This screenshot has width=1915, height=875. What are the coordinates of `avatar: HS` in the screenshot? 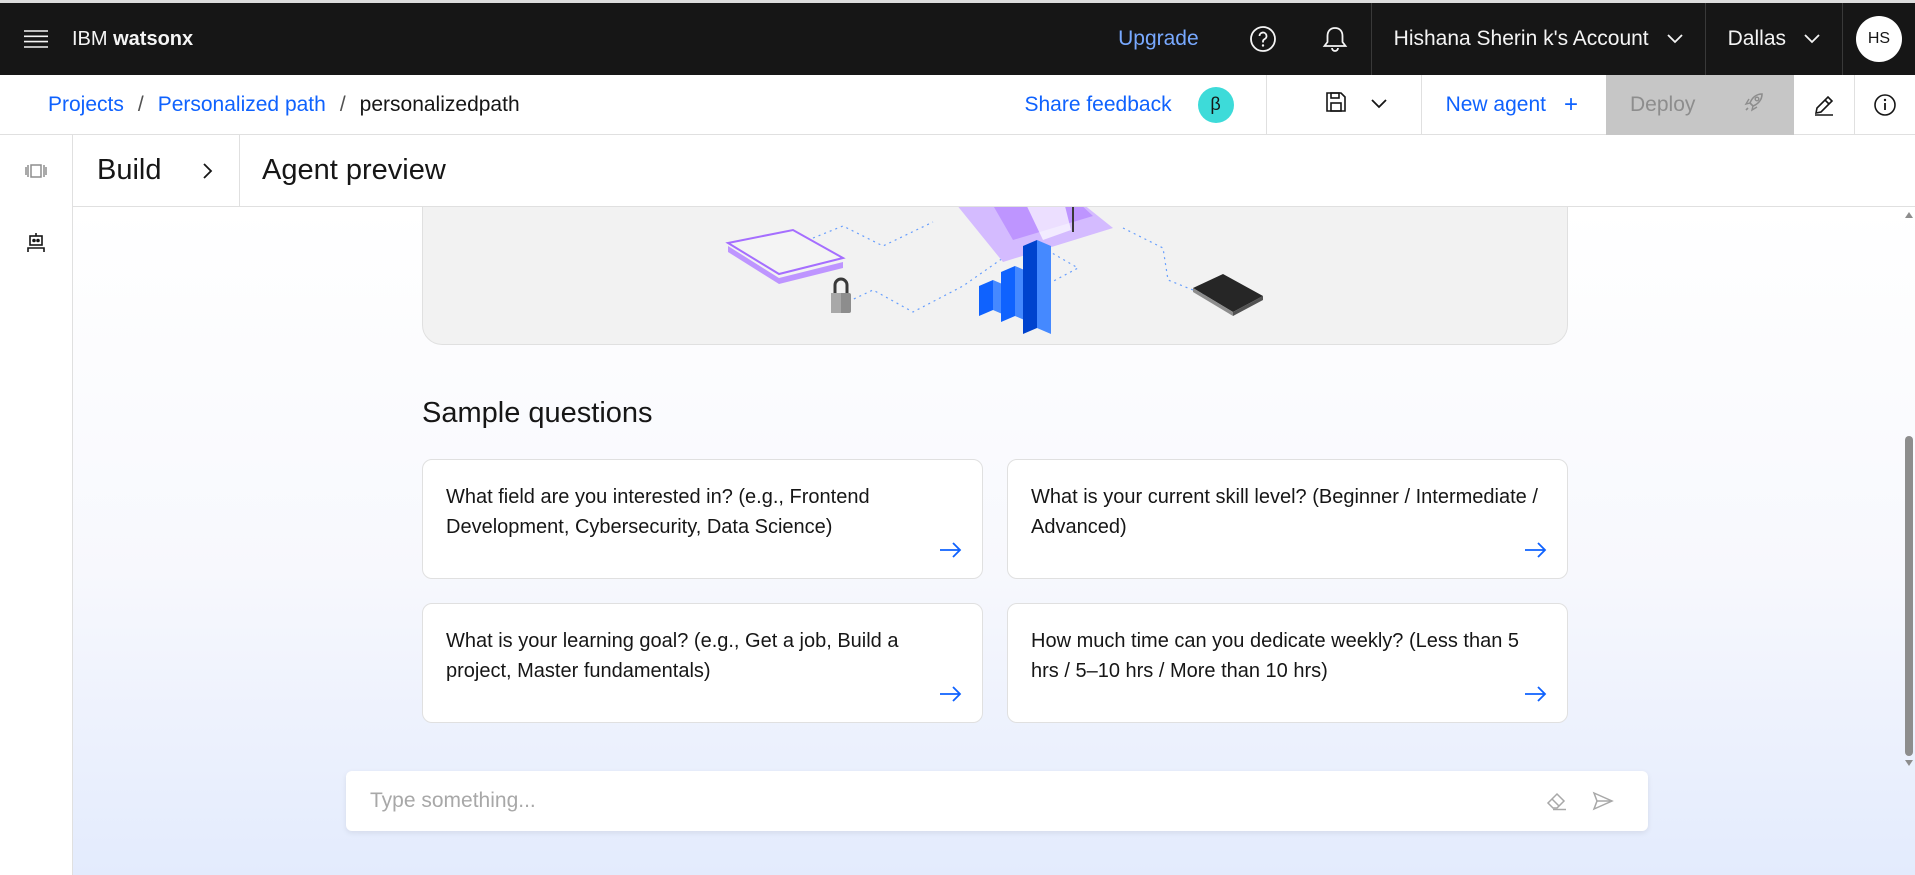 It's located at (1879, 39).